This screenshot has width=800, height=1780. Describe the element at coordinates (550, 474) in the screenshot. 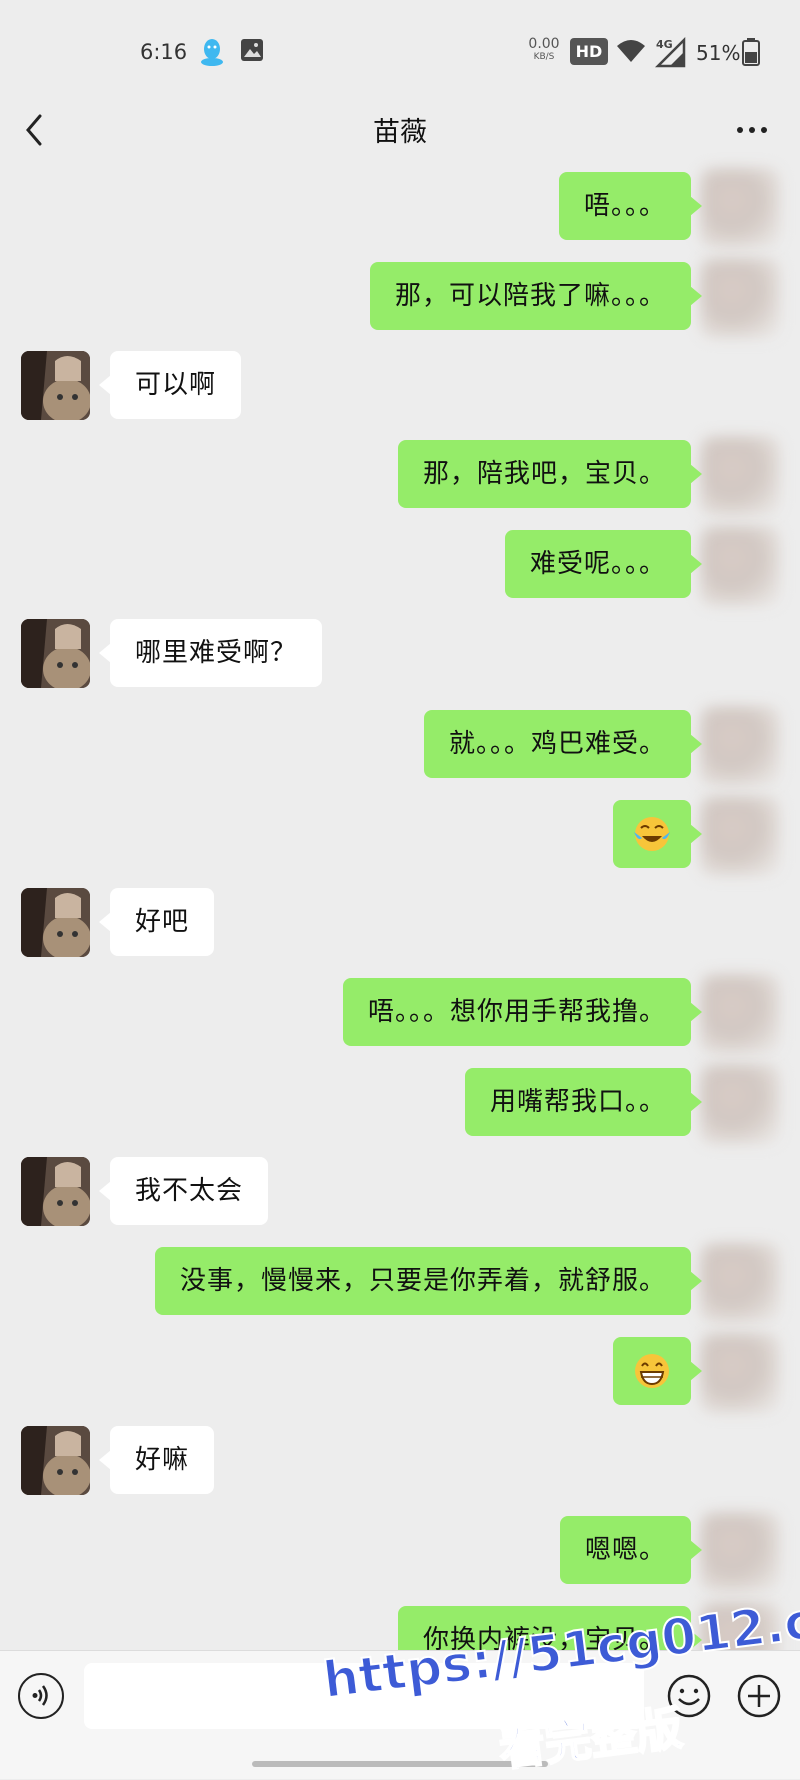

I see `message-bubble-sent: 那，陪我吧，宝贝。` at that location.